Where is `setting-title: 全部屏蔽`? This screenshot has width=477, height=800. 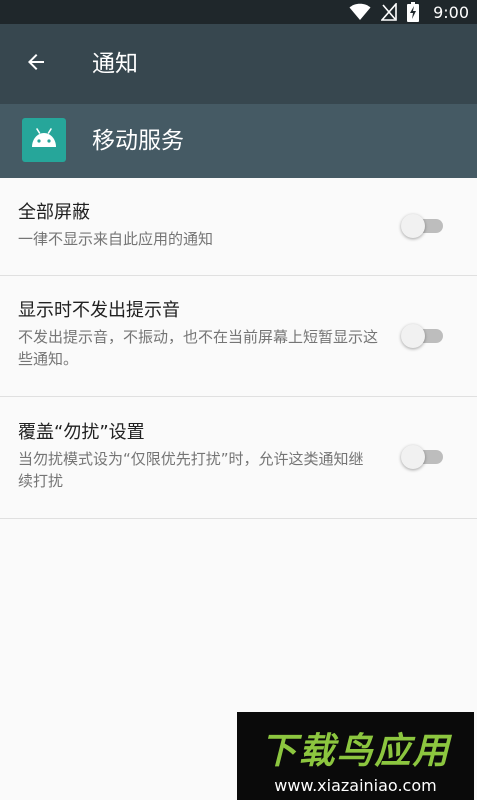 setting-title: 全部屏蔽 is located at coordinates (54, 212).